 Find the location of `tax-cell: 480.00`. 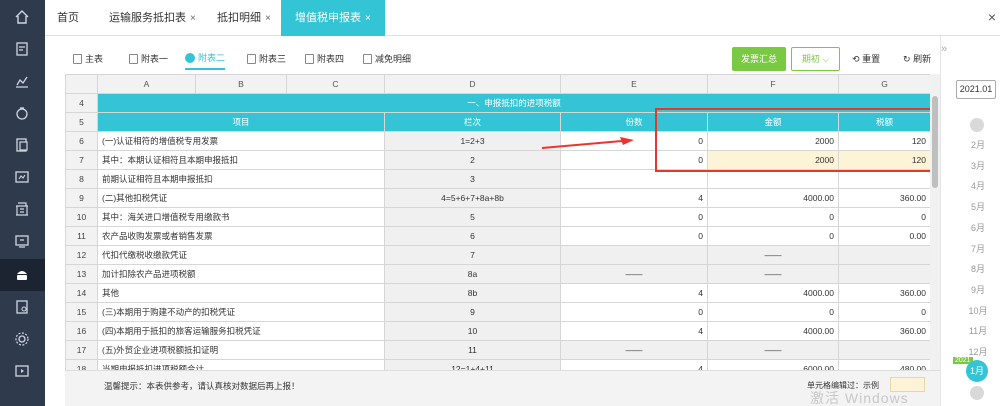

tax-cell: 480.00 is located at coordinates (884, 364).